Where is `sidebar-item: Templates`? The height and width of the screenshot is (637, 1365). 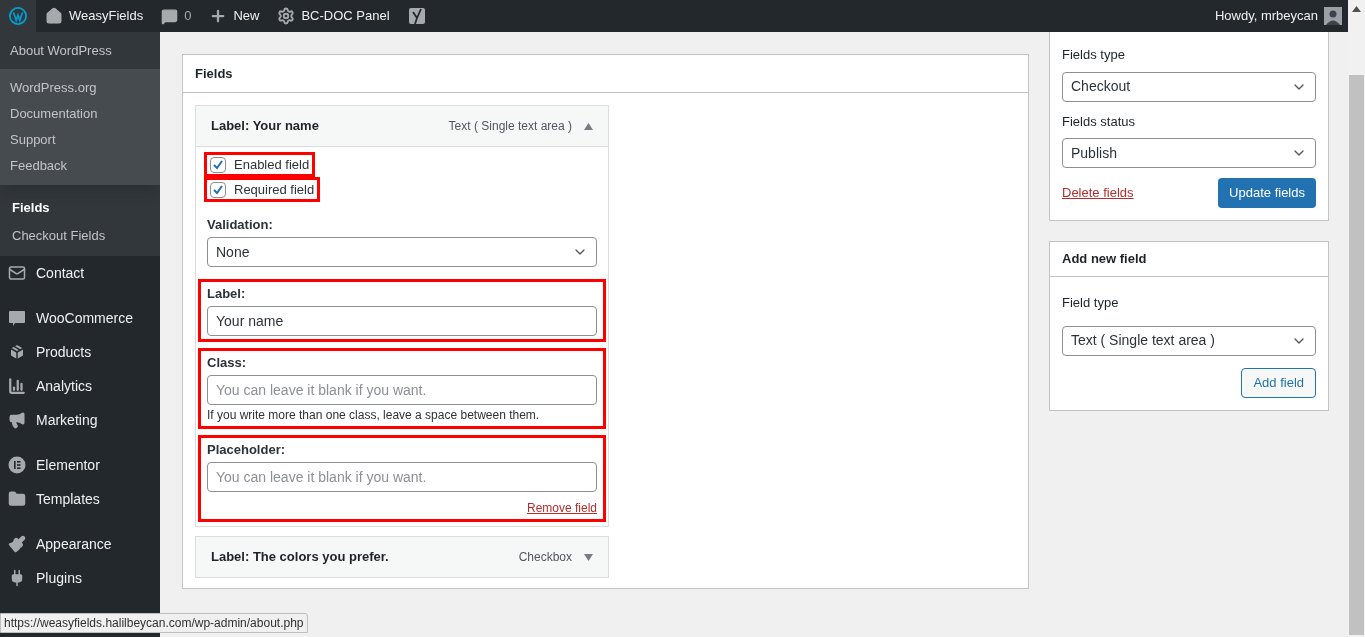 sidebar-item: Templates is located at coordinates (68, 499).